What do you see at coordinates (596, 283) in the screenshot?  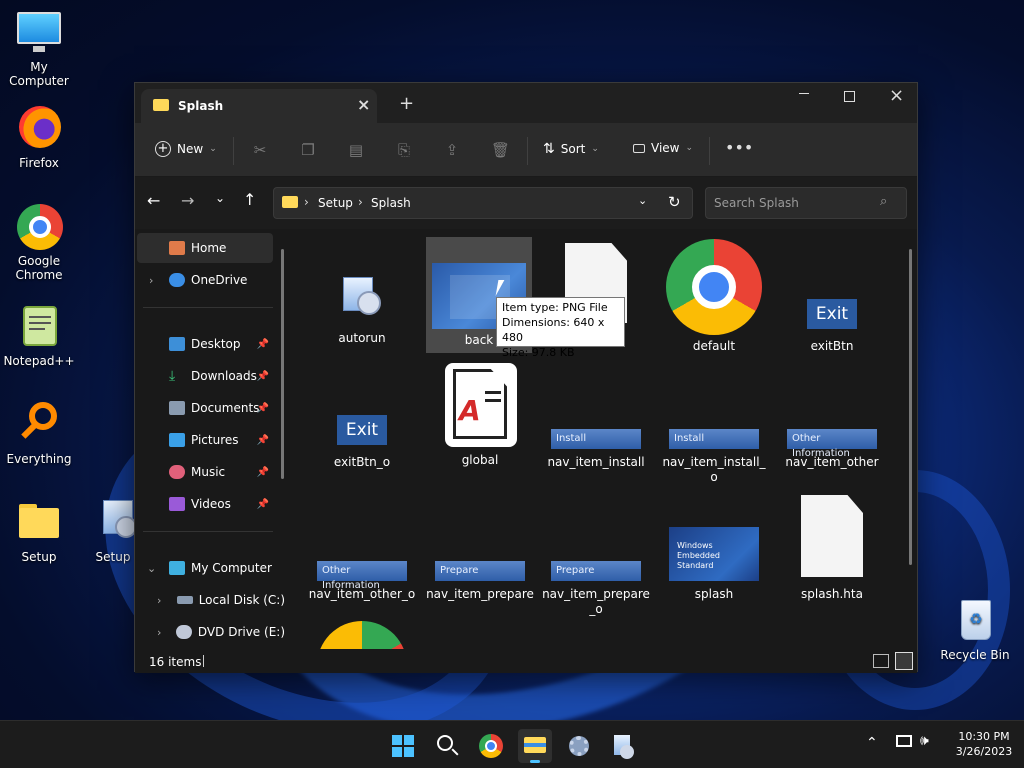 I see `file-item-blank` at bounding box center [596, 283].